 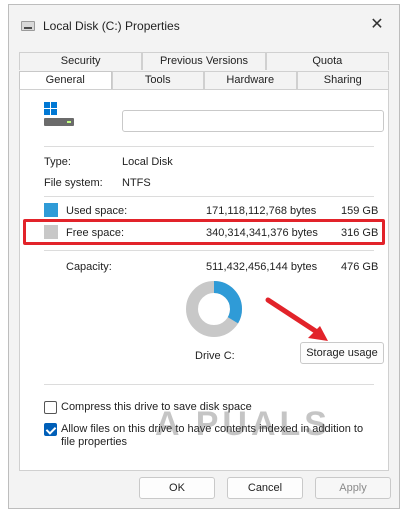 What do you see at coordinates (342, 80) in the screenshot?
I see `tab-sharing: Sharing` at bounding box center [342, 80].